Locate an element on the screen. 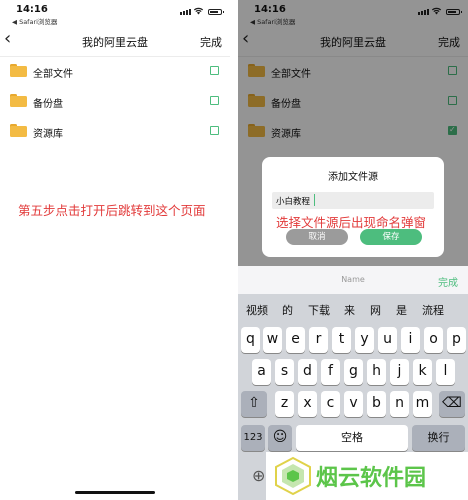 This screenshot has width=468, height=500. folder-label: 全部文件 is located at coordinates (53, 74).